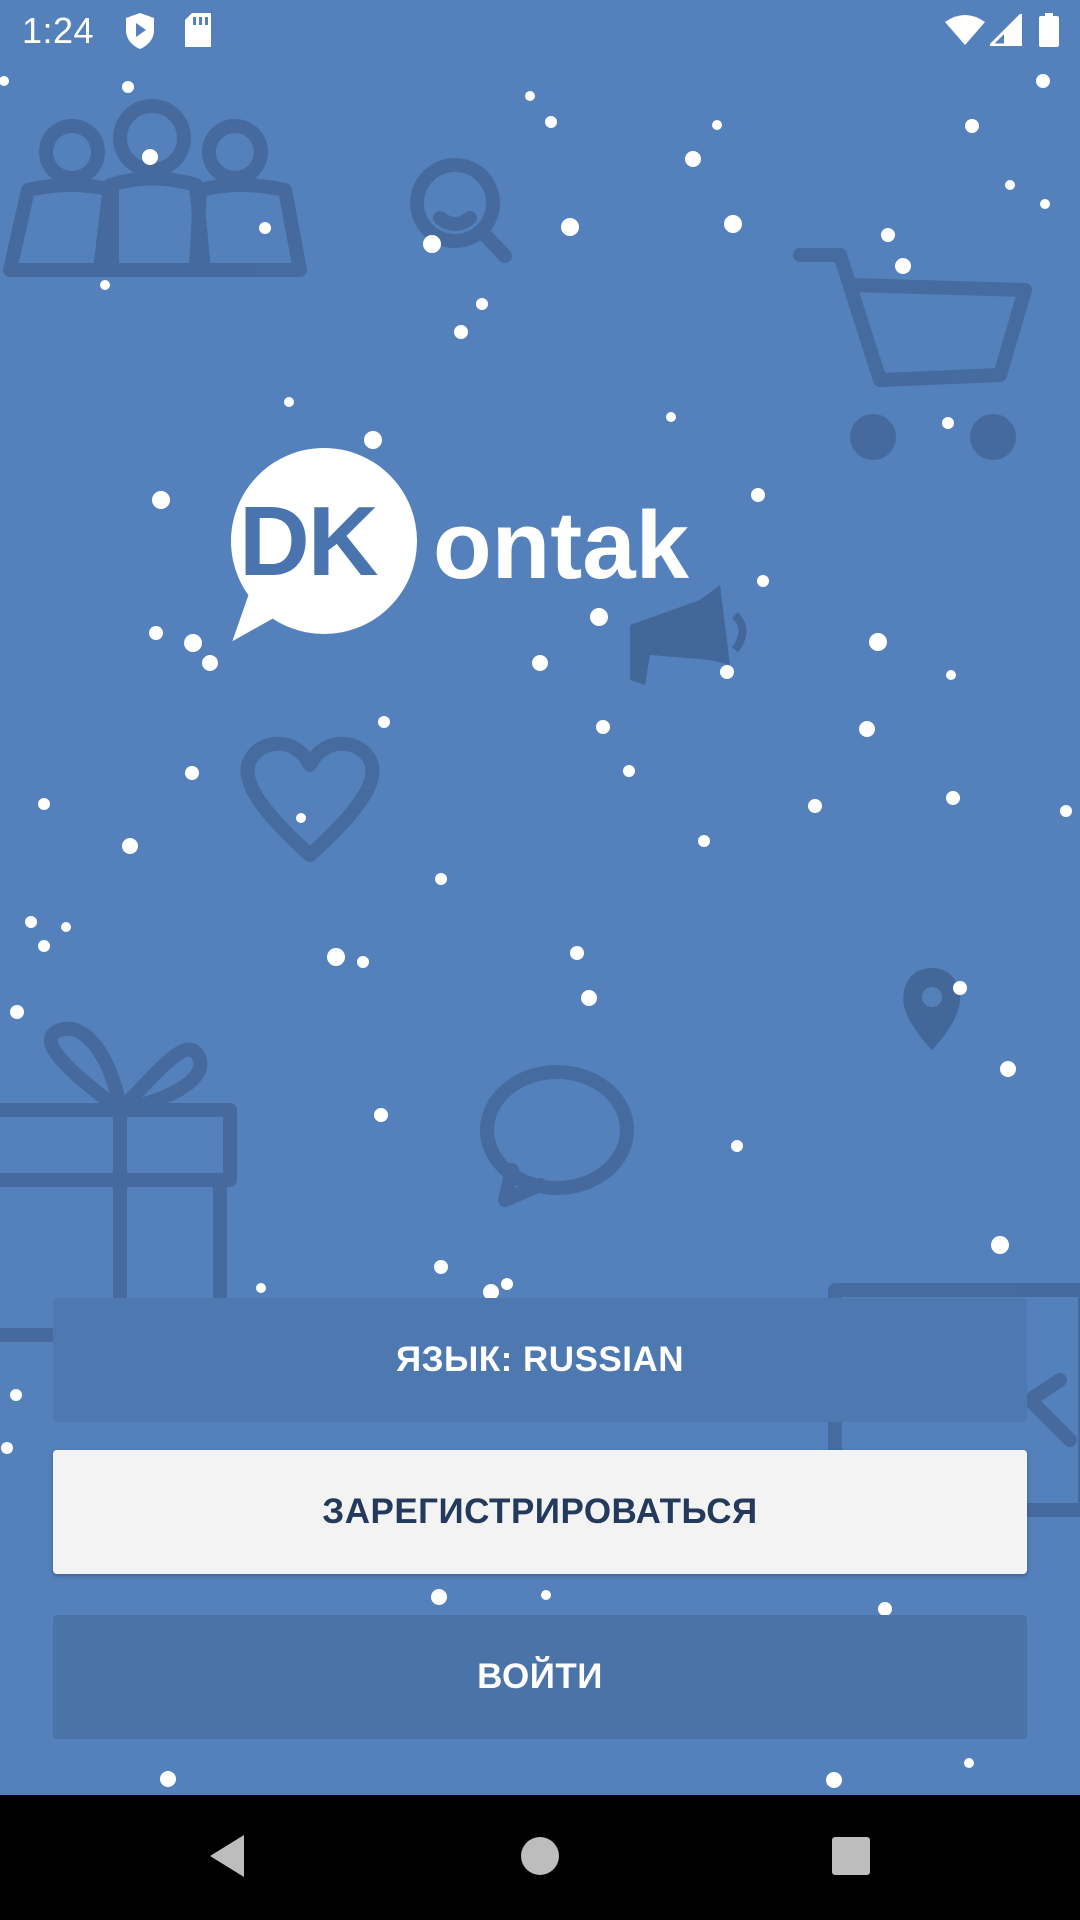 Image resolution: width=1080 pixels, height=1920 pixels. What do you see at coordinates (58, 30) in the screenshot?
I see `status-time: 1:24` at bounding box center [58, 30].